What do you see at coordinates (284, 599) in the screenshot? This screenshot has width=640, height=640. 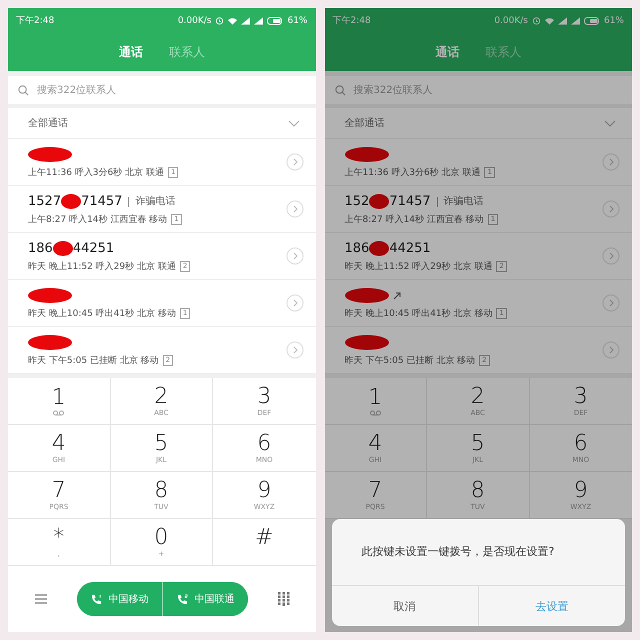 I see `dialpad-icon` at bounding box center [284, 599].